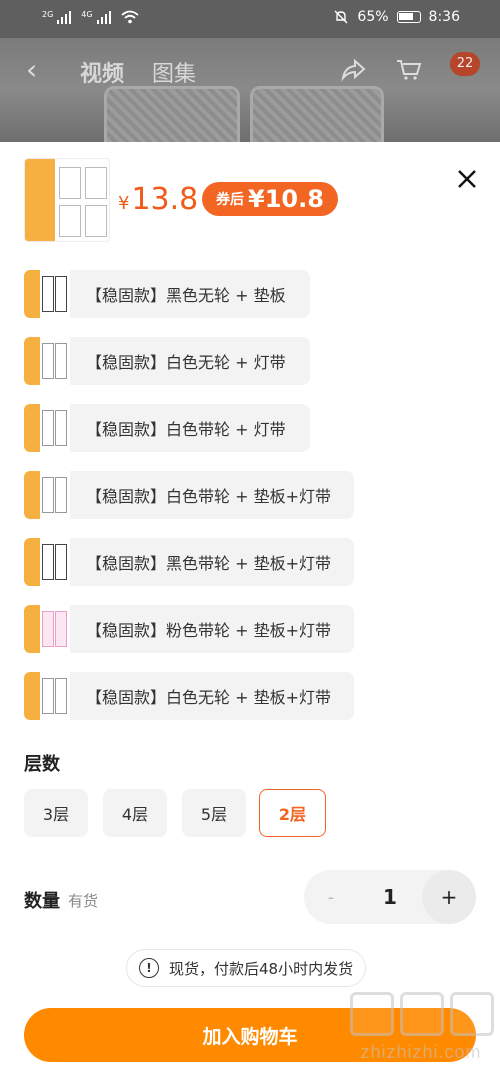 Image resolution: width=500 pixels, height=1070 pixels. I want to click on variant-option: 【稳固款】白色无轮 + 灯带, so click(167, 361).